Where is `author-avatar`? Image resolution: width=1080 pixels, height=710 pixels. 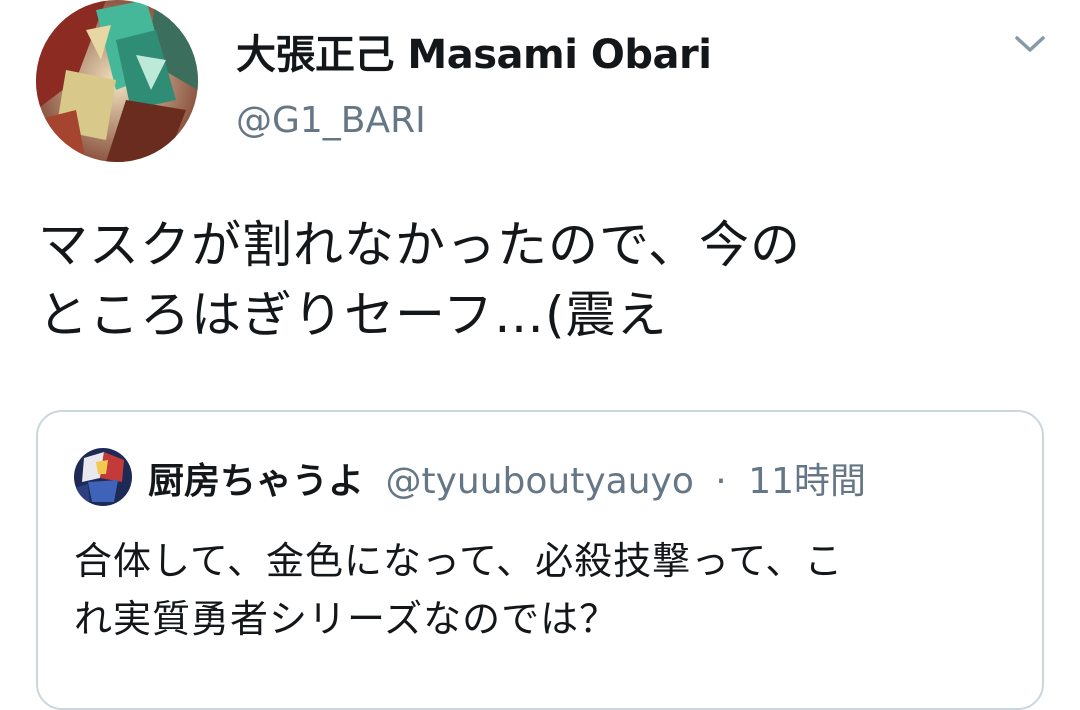
author-avatar is located at coordinates (117, 81).